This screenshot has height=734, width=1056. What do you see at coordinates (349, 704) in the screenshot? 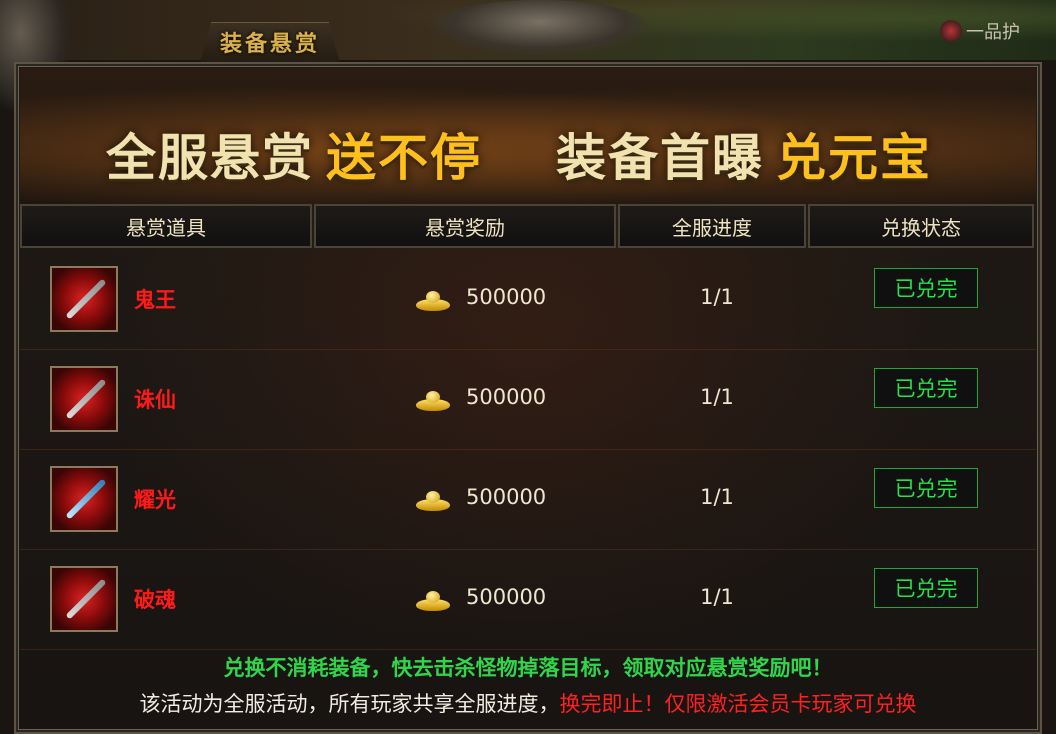
I see `footer-notice-a: 该活动为全服活动，所有玩家共享全服进度，` at bounding box center [349, 704].